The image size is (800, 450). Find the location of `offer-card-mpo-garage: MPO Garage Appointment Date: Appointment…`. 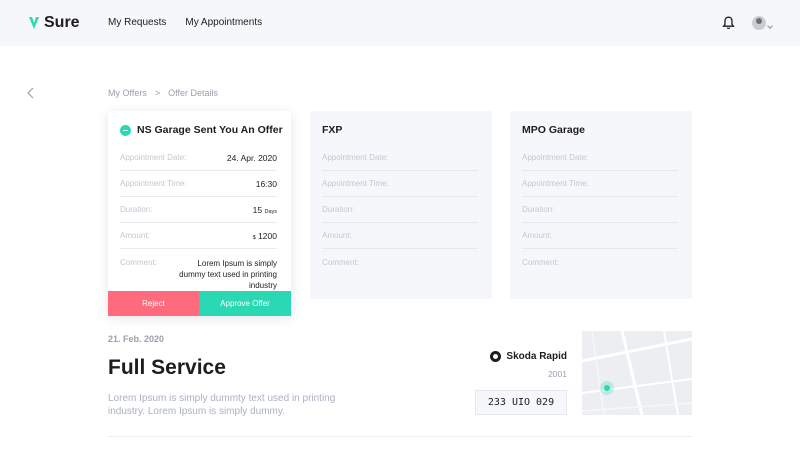

offer-card-mpo-garage: MPO Garage Appointment Date: Appointment… is located at coordinates (601, 205).